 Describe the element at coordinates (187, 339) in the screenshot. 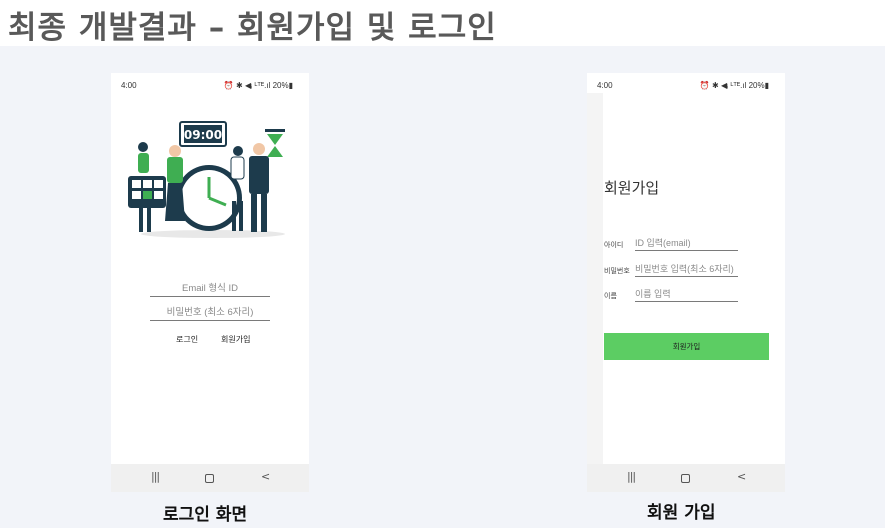

I see `login-button: 로그인` at that location.